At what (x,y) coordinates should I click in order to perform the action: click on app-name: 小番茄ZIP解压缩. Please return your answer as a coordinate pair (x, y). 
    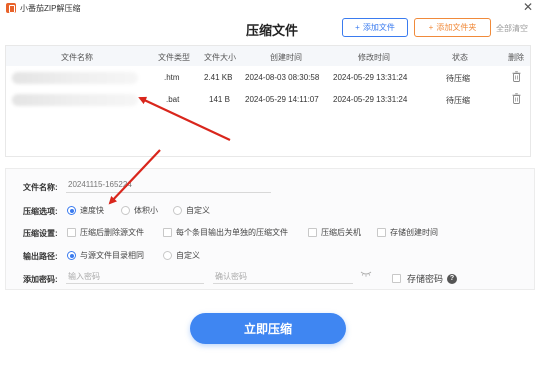
    Looking at the image, I should click on (50, 8).